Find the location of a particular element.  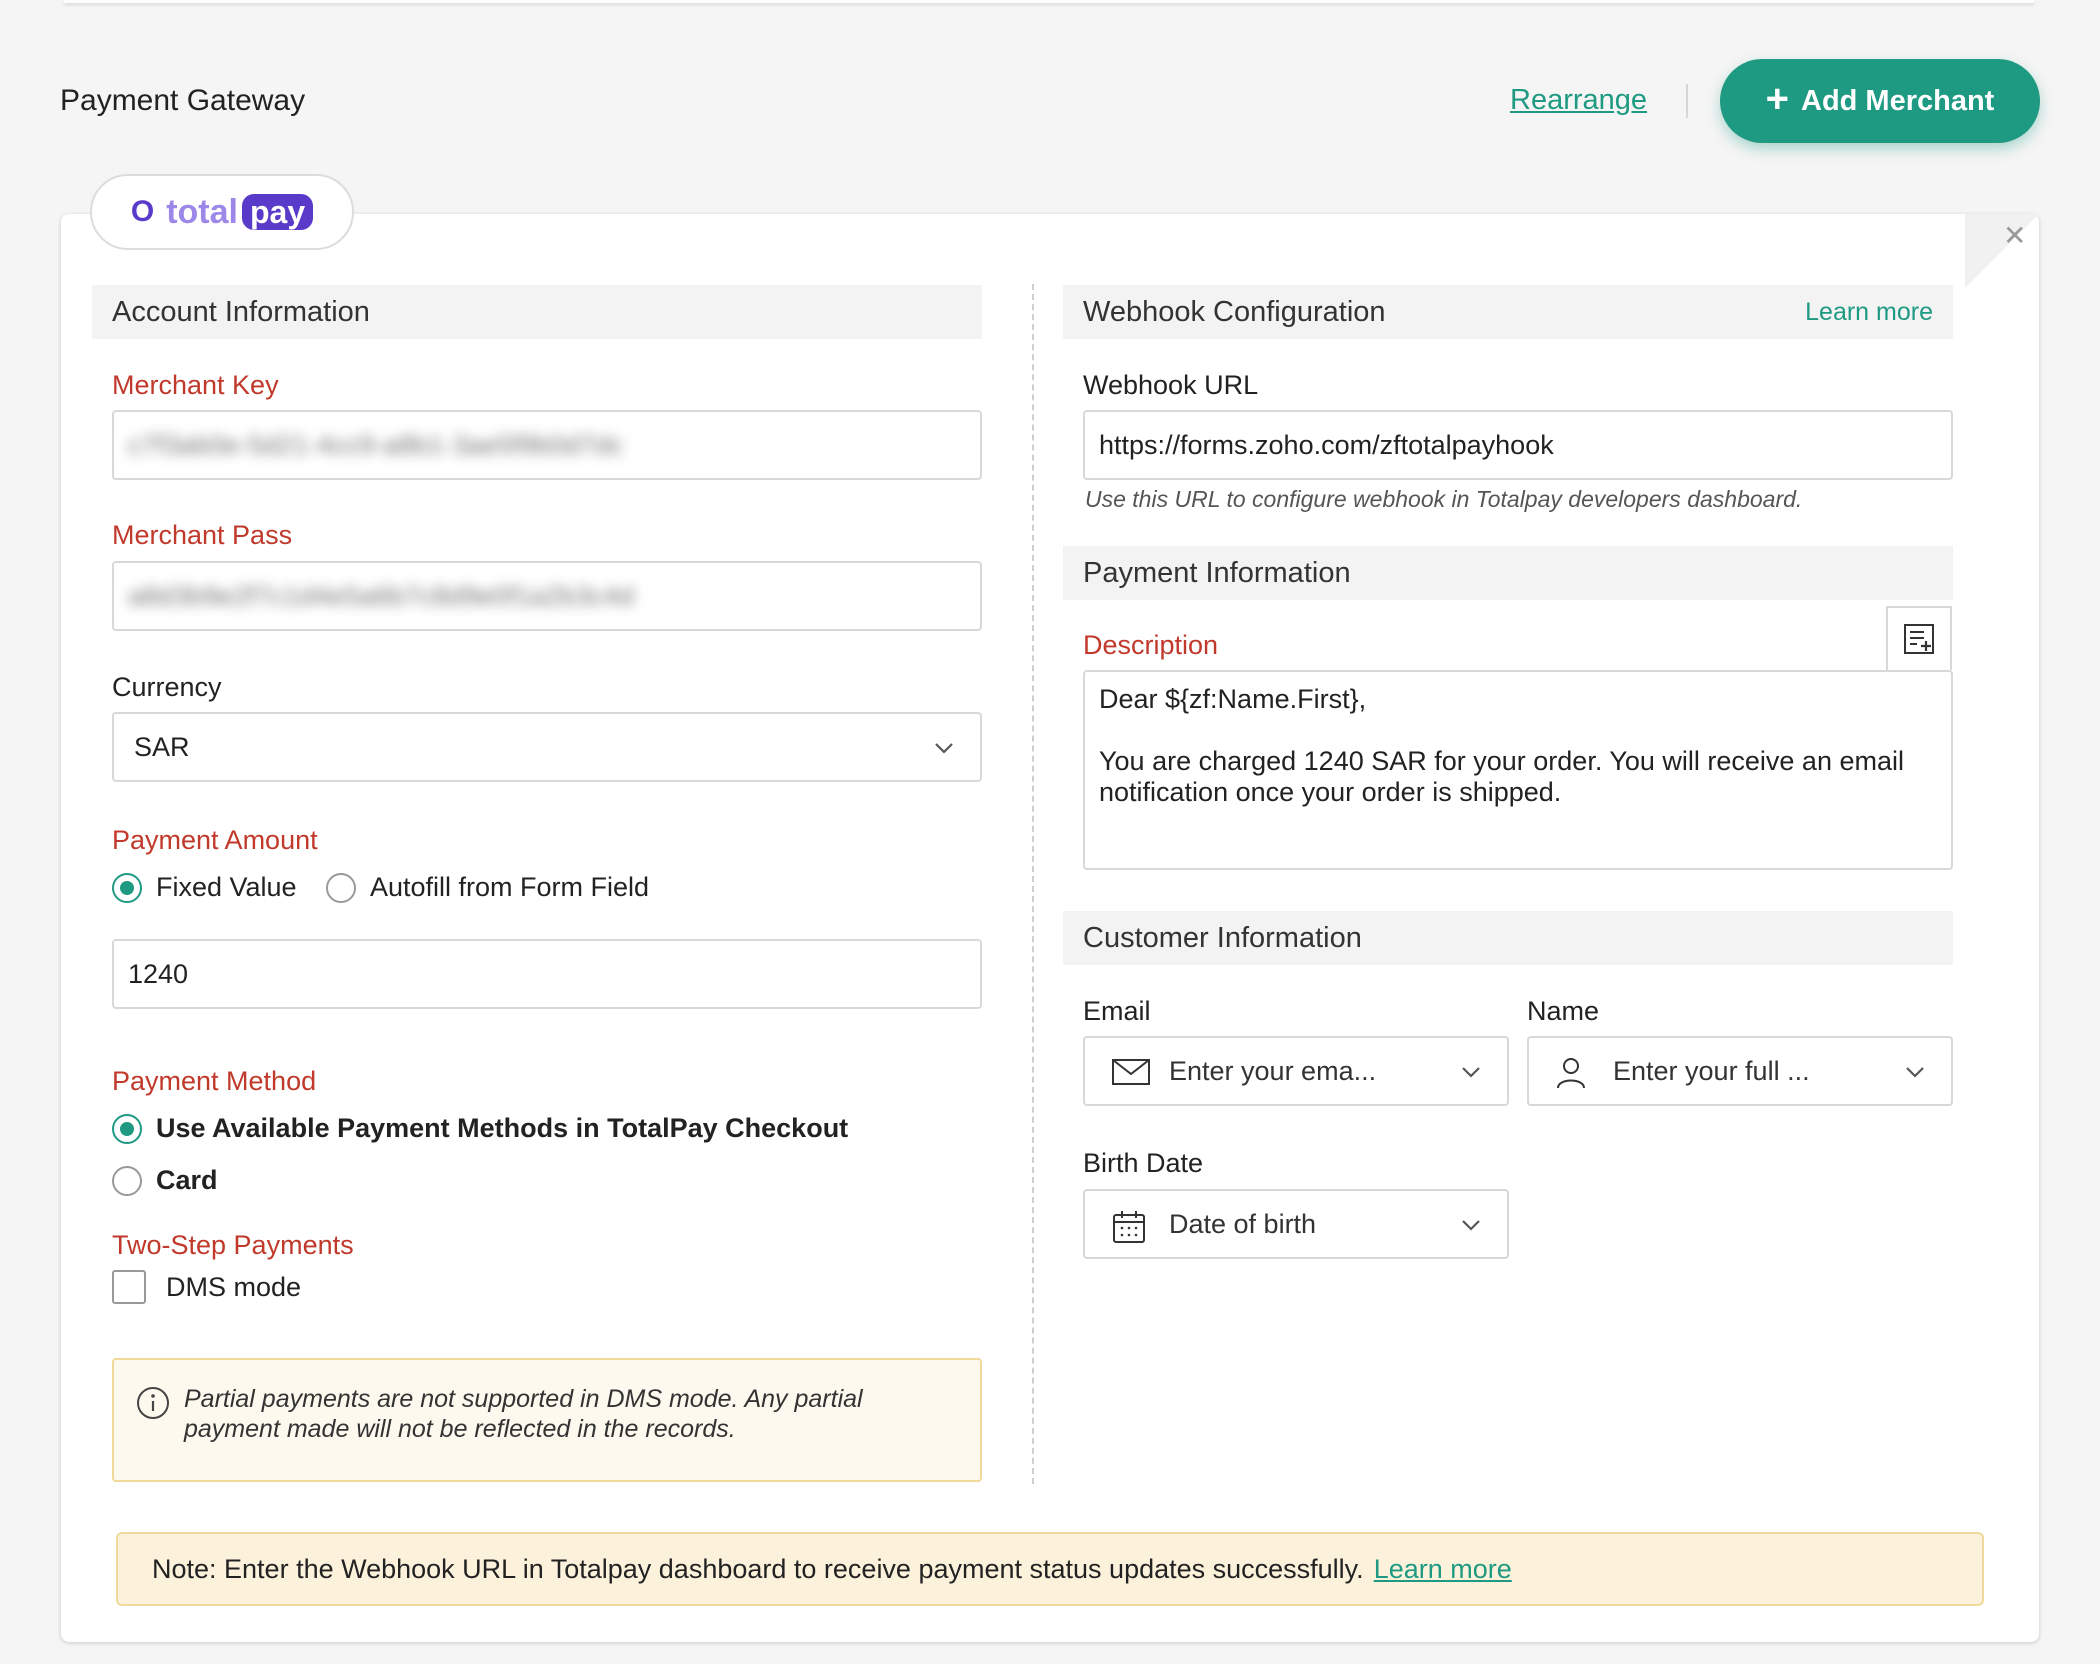

dms-mode-box is located at coordinates (129, 1287).